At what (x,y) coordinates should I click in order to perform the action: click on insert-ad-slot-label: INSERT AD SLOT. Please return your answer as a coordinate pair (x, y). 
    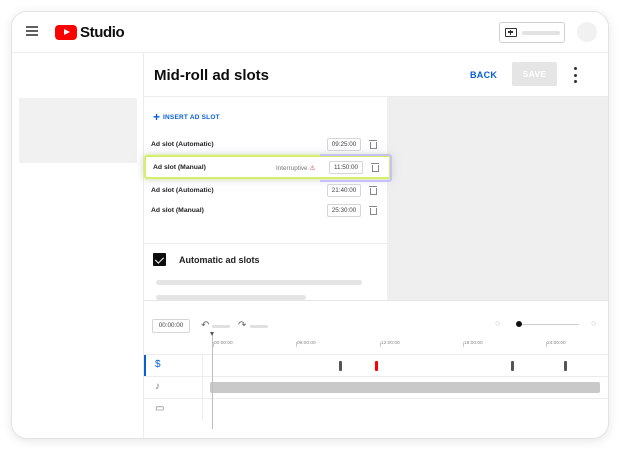
    Looking at the image, I should click on (191, 117).